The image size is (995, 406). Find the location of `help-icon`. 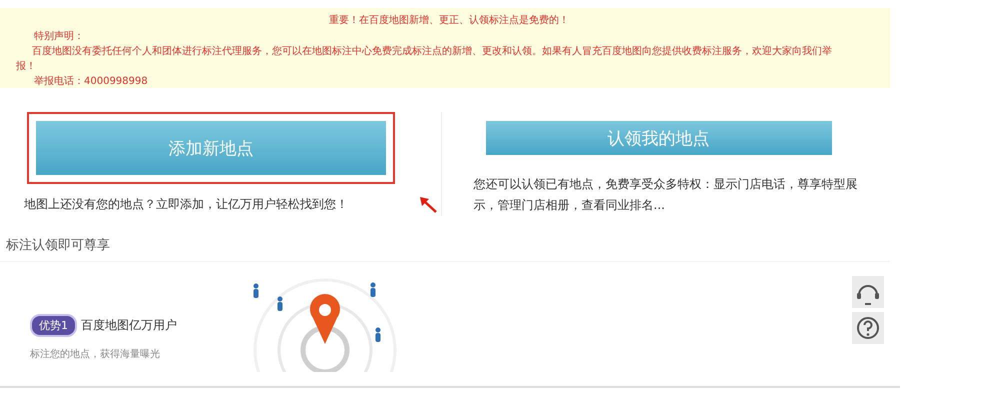

help-icon is located at coordinates (868, 328).